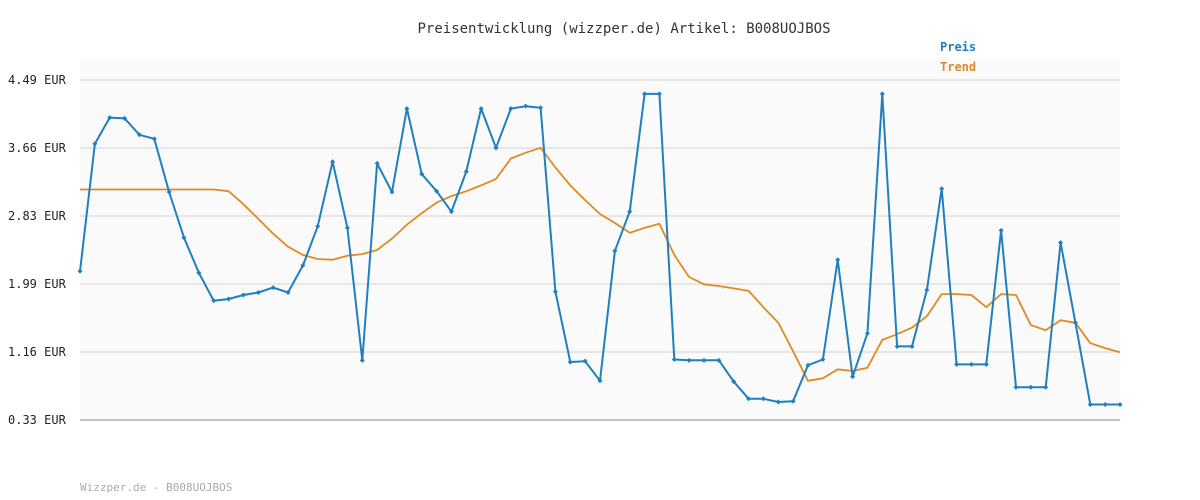 The width and height of the screenshot is (1200, 500). What do you see at coordinates (156, 487) in the screenshot?
I see `footer-watermark: Wizzper.de - B008UOJBOS` at bounding box center [156, 487].